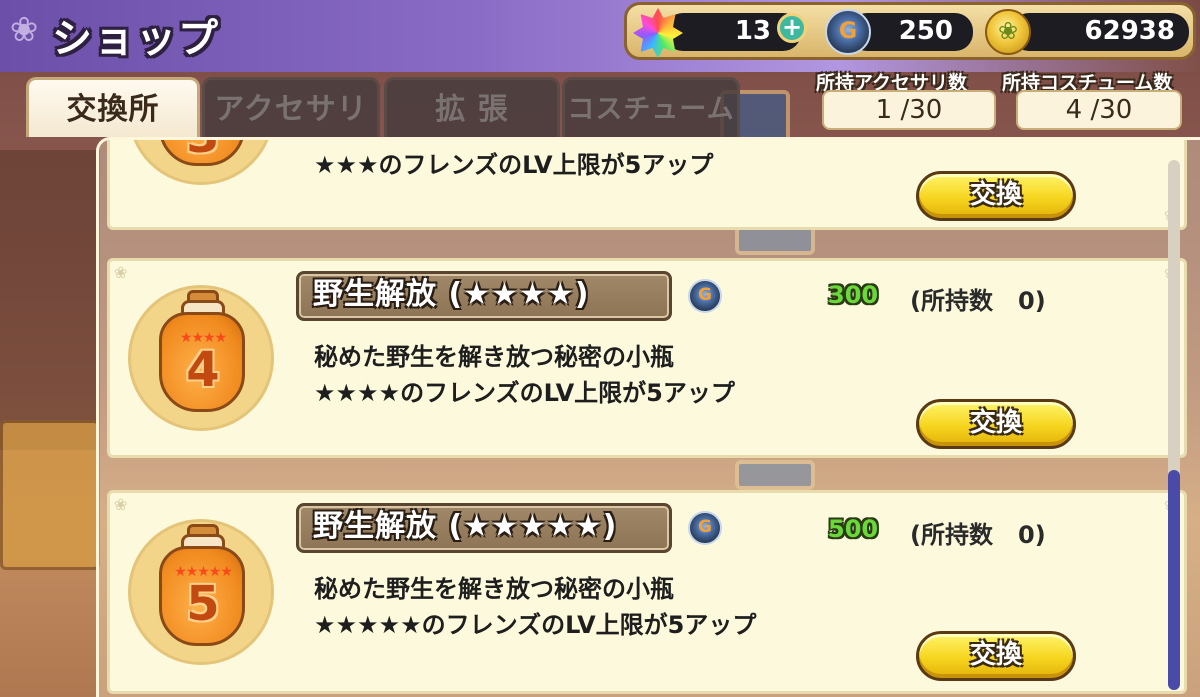 This screenshot has width=1200, height=697. I want to click on medal-count: 250, so click(925, 31).